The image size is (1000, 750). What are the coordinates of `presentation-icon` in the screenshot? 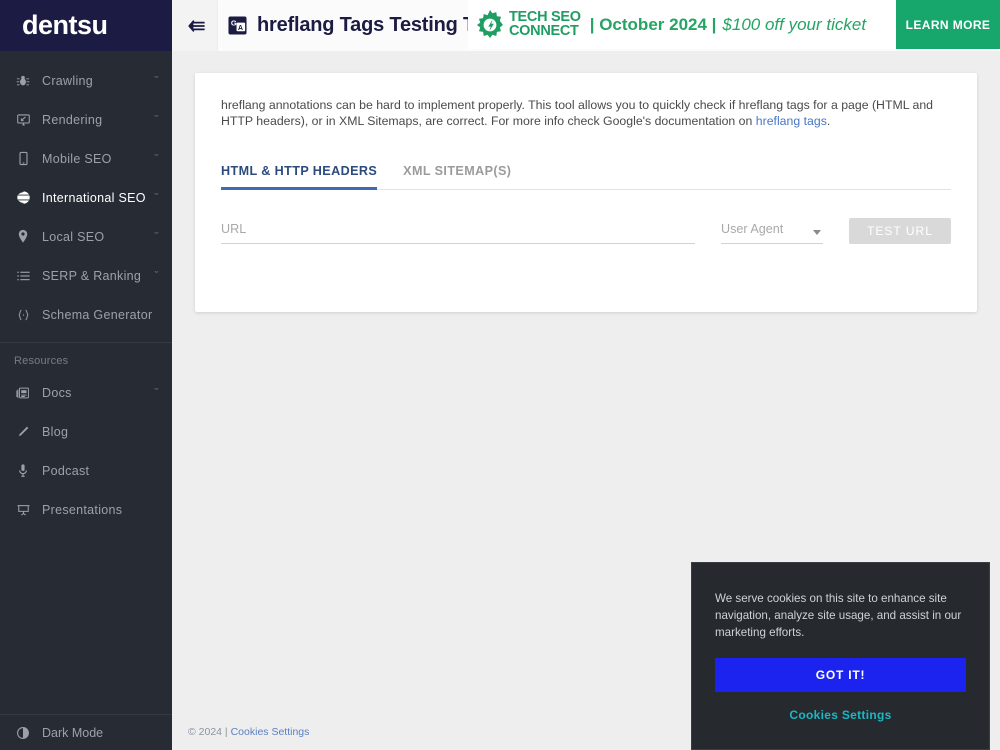 It's located at (23, 510).